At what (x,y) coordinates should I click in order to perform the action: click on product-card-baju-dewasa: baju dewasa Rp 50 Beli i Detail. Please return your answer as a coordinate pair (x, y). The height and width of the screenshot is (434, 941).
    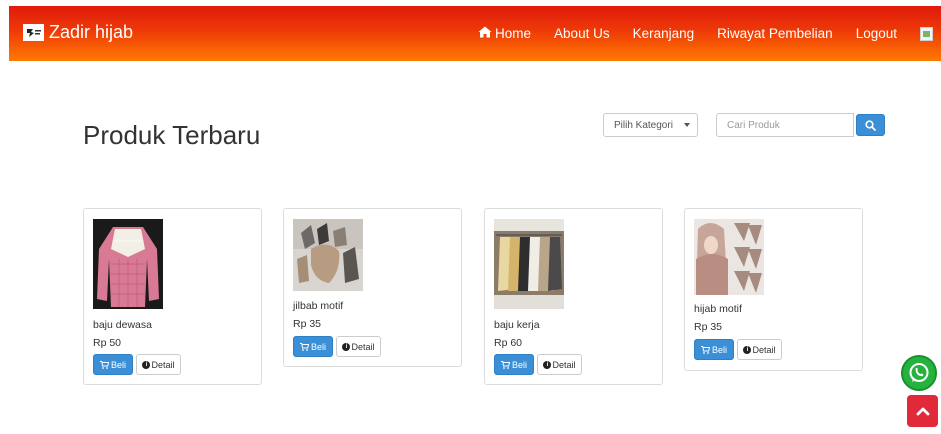
    Looking at the image, I should click on (172, 296).